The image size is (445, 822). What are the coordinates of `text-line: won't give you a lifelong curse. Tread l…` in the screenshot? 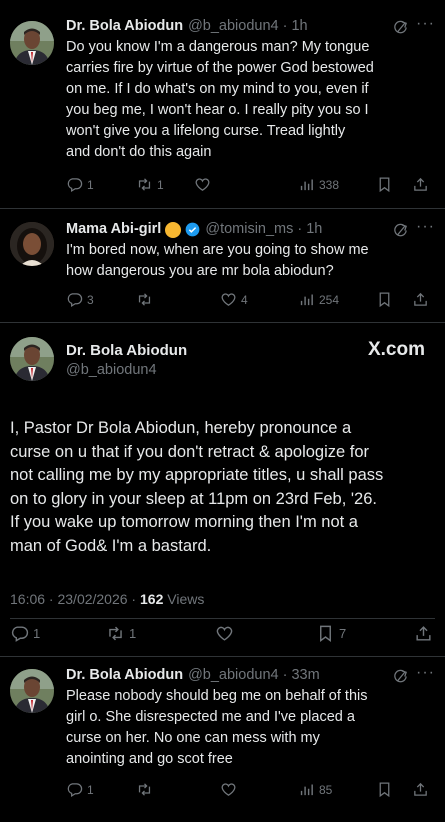 It's located at (206, 131).